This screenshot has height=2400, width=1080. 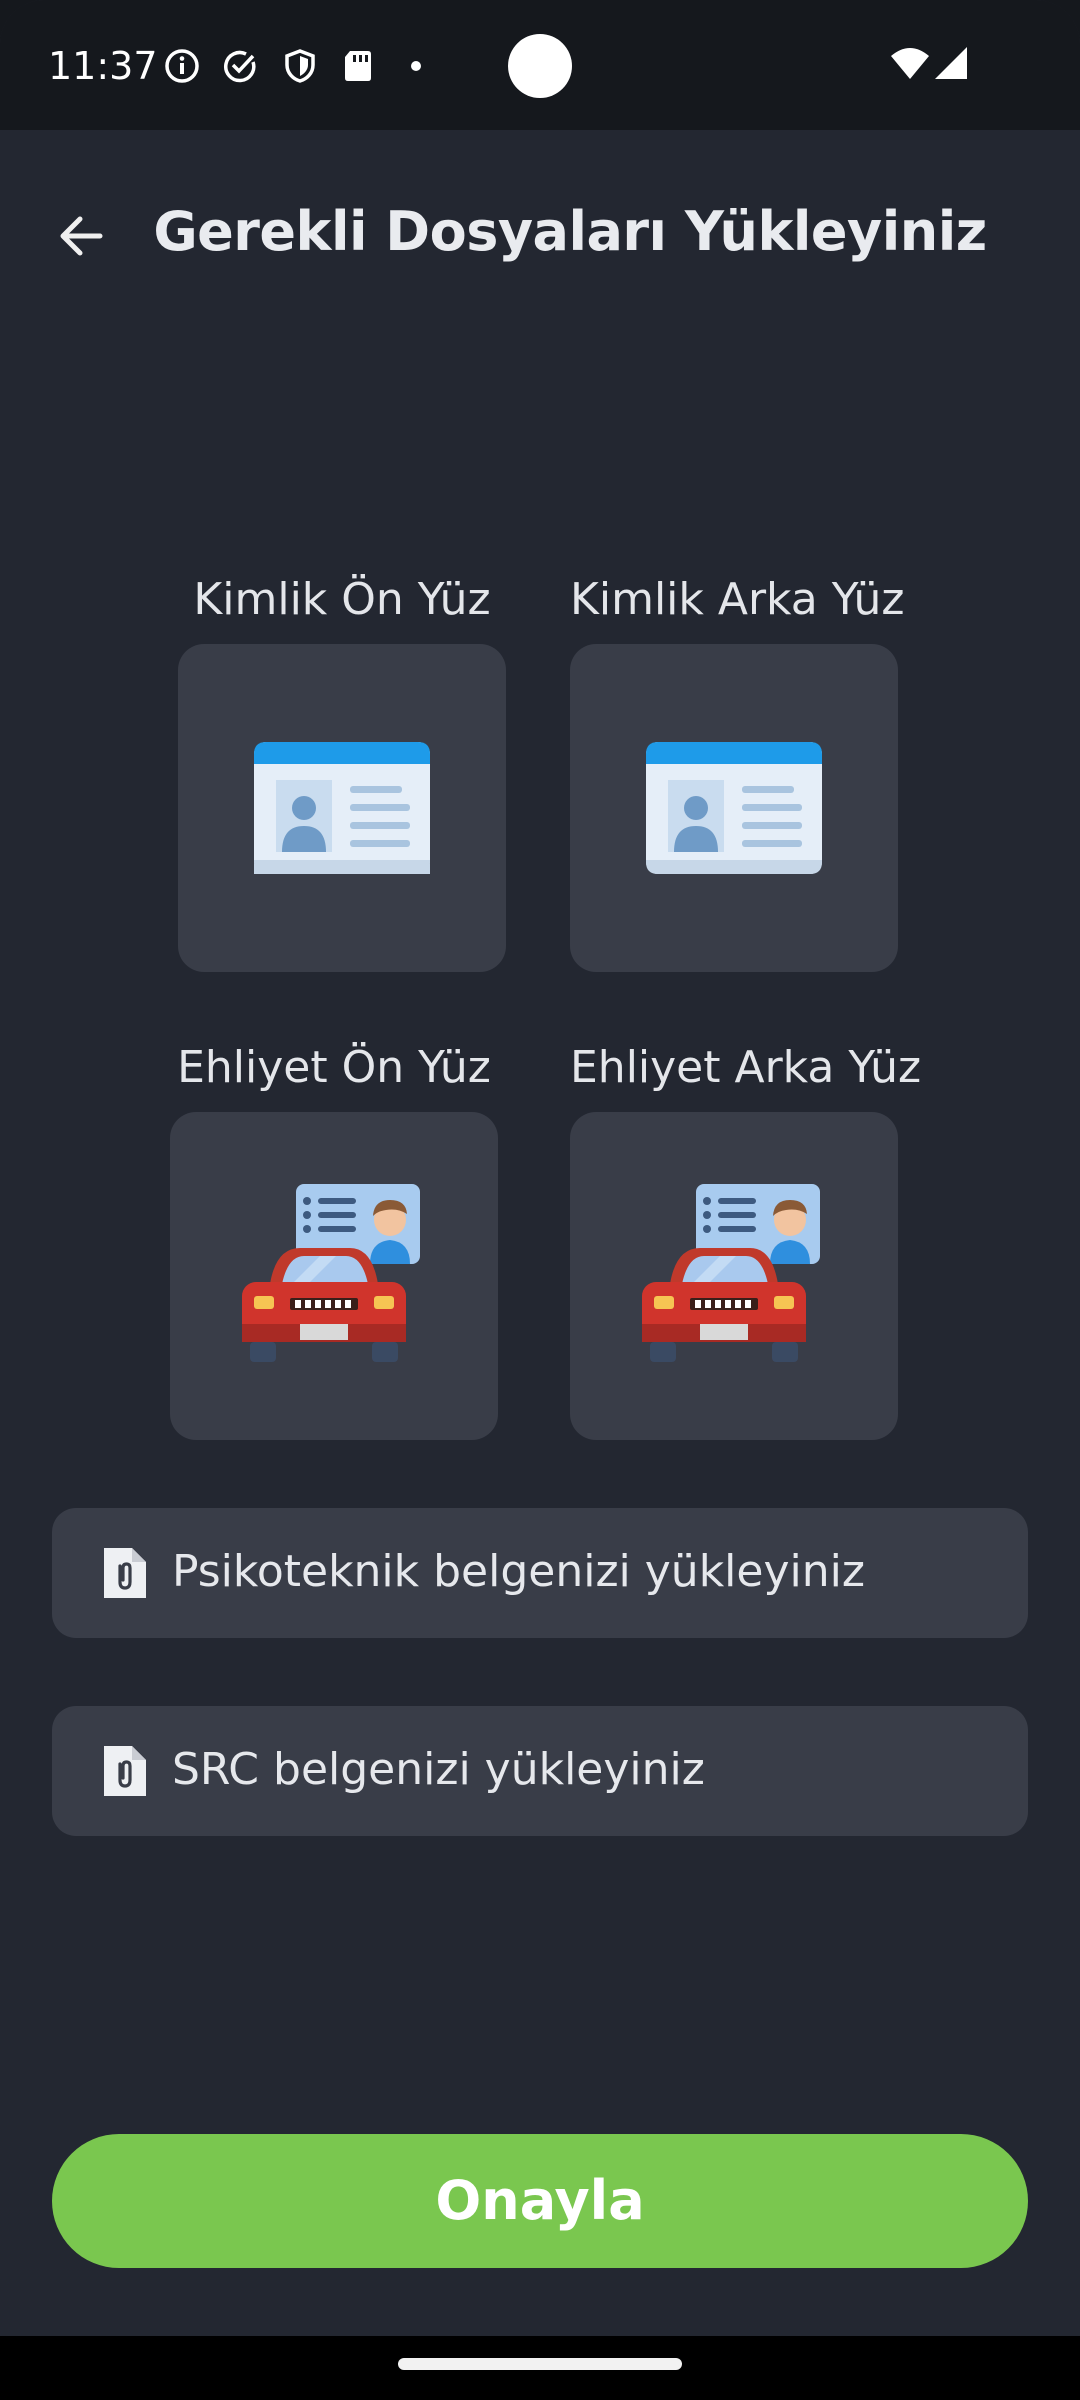 What do you see at coordinates (737, 599) in the screenshot?
I see `doc-label-kimlik-arka: Kimlik Arka Yüz` at bounding box center [737, 599].